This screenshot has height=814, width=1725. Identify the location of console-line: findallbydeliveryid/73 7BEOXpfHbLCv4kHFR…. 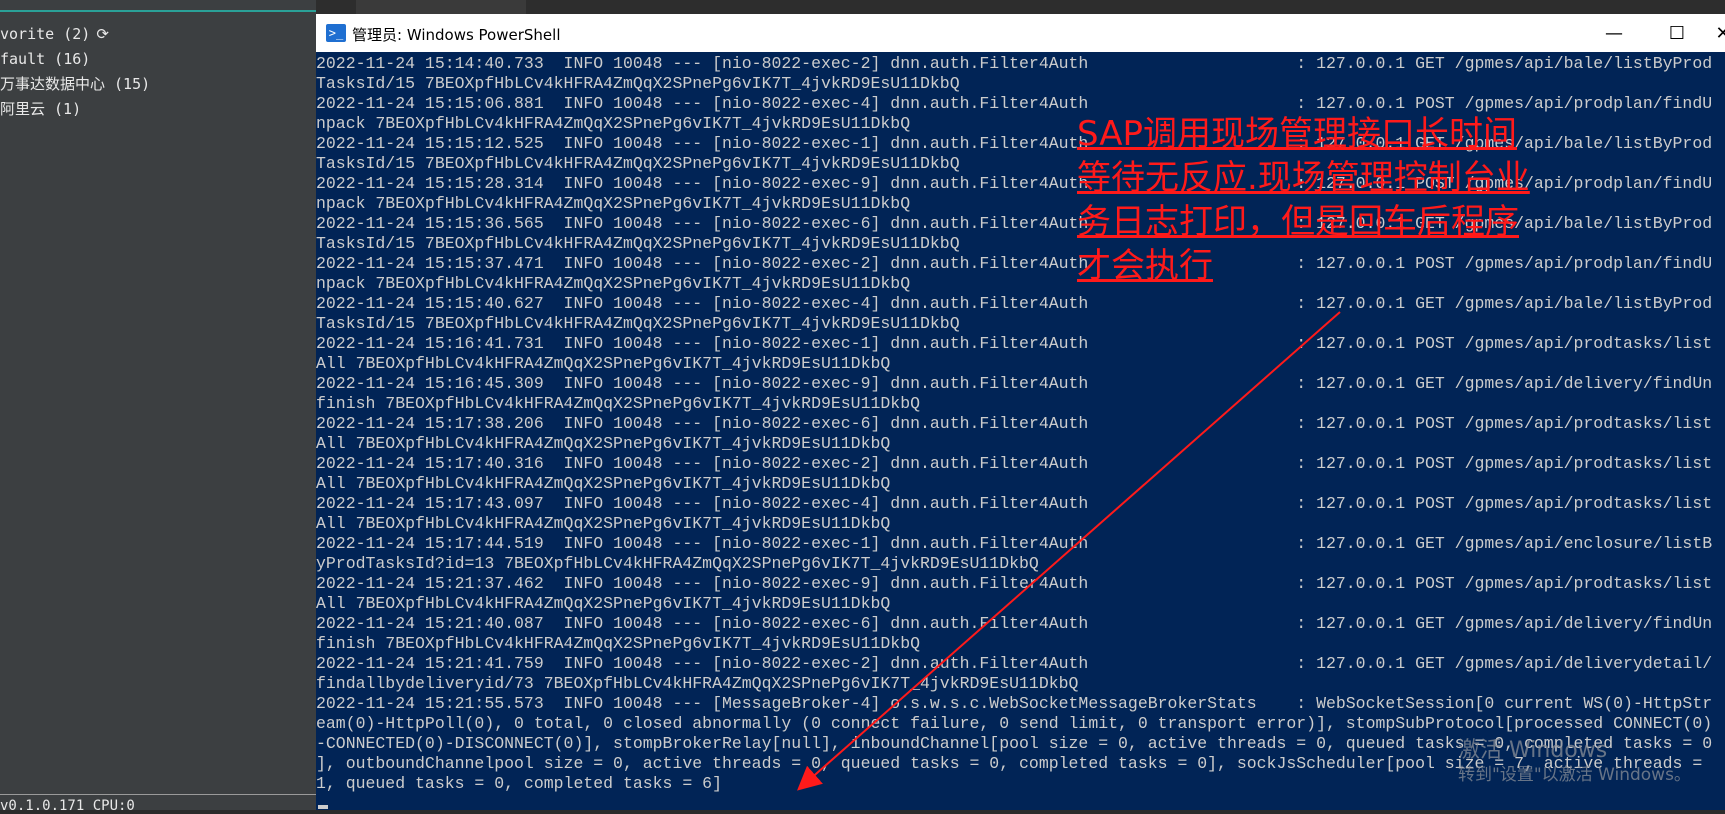
(697, 683).